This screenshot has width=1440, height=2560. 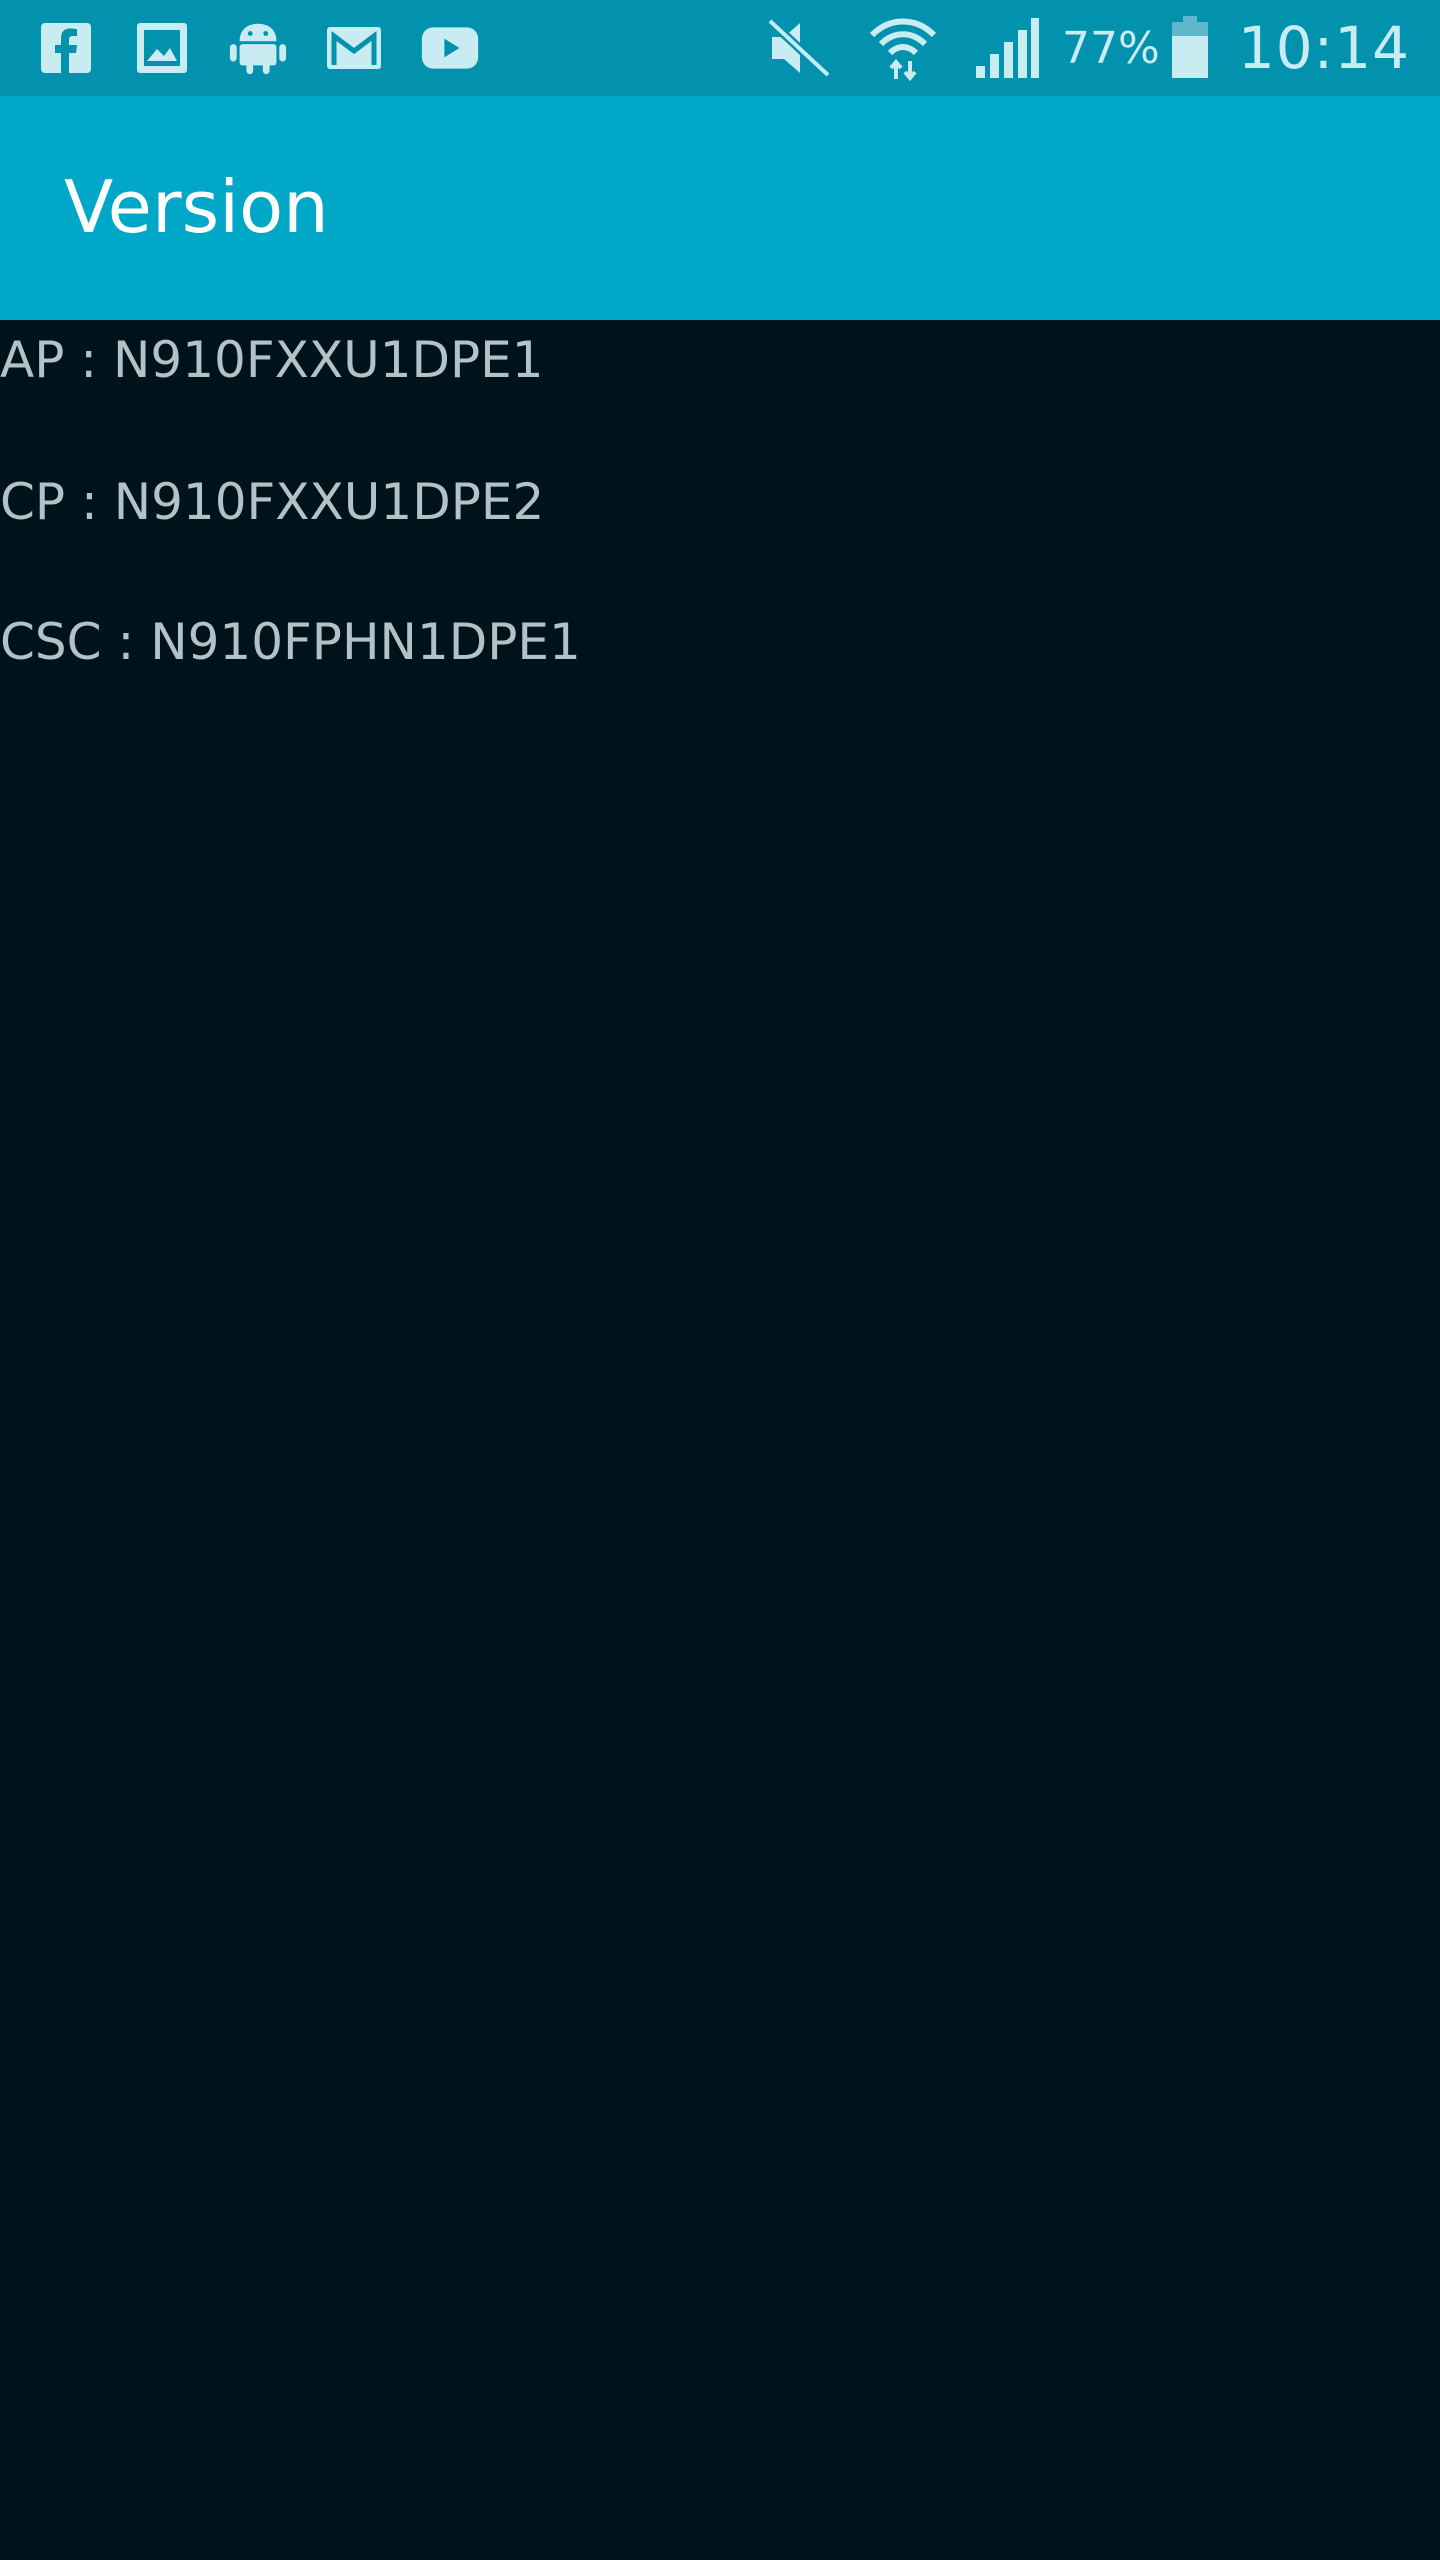 I want to click on battery-percent: 77%, so click(x=1111, y=48).